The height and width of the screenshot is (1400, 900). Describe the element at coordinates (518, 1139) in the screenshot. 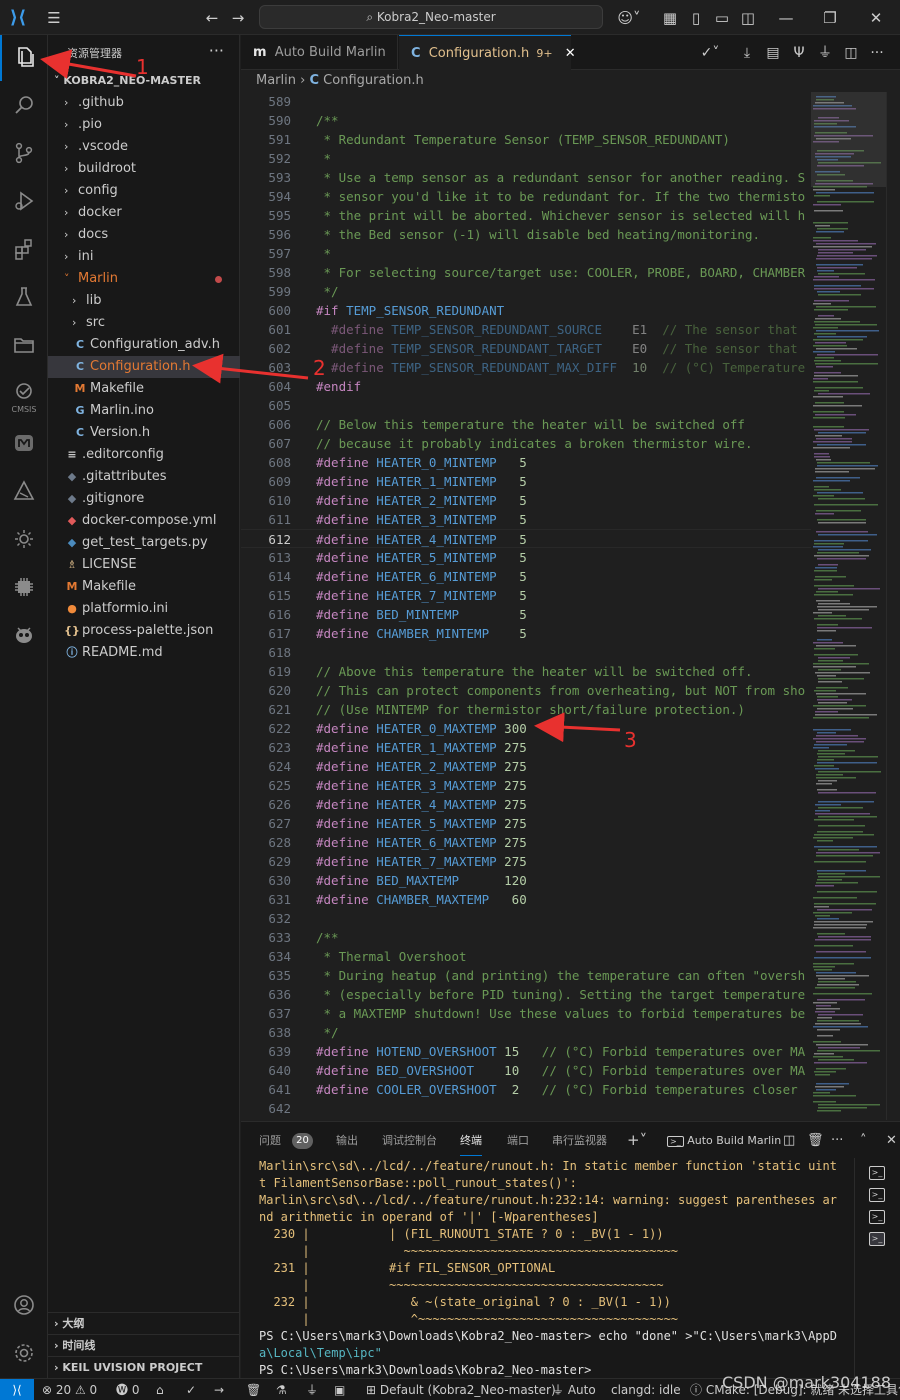

I see `panel-tab-ports: 端口` at that location.